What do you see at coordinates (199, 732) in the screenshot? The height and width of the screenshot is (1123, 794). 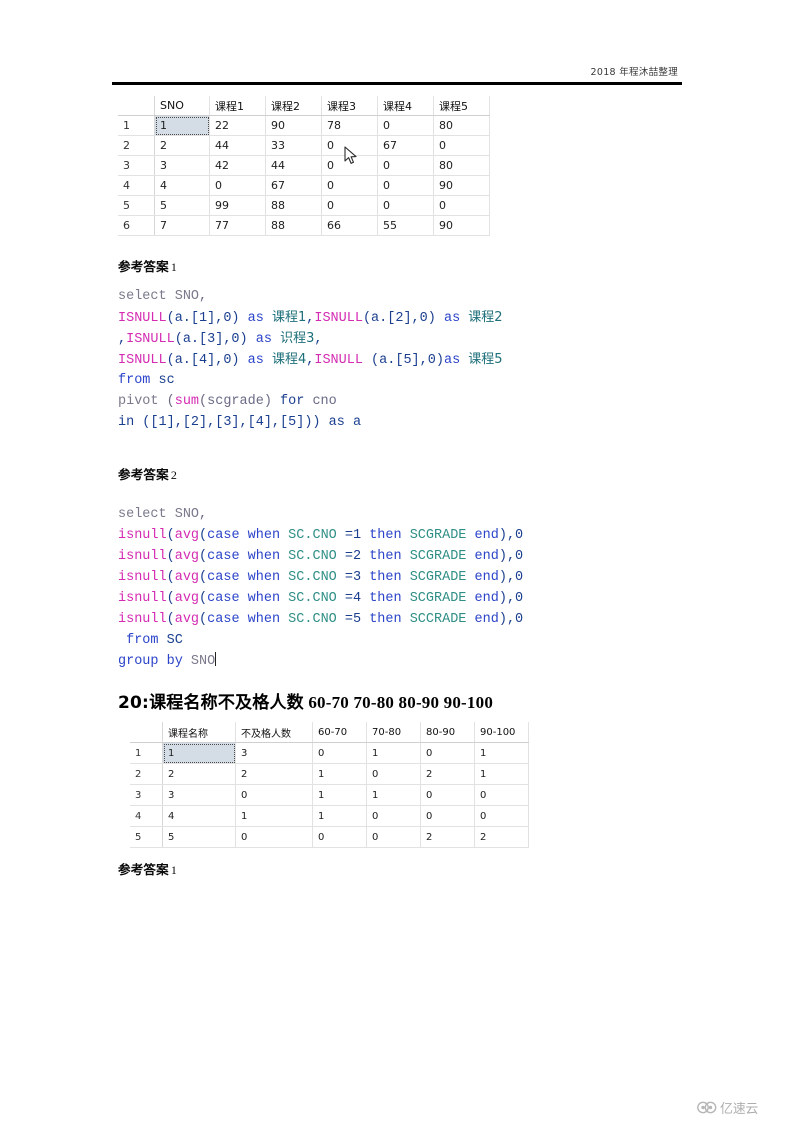 I see `column-header: 课程名称` at bounding box center [199, 732].